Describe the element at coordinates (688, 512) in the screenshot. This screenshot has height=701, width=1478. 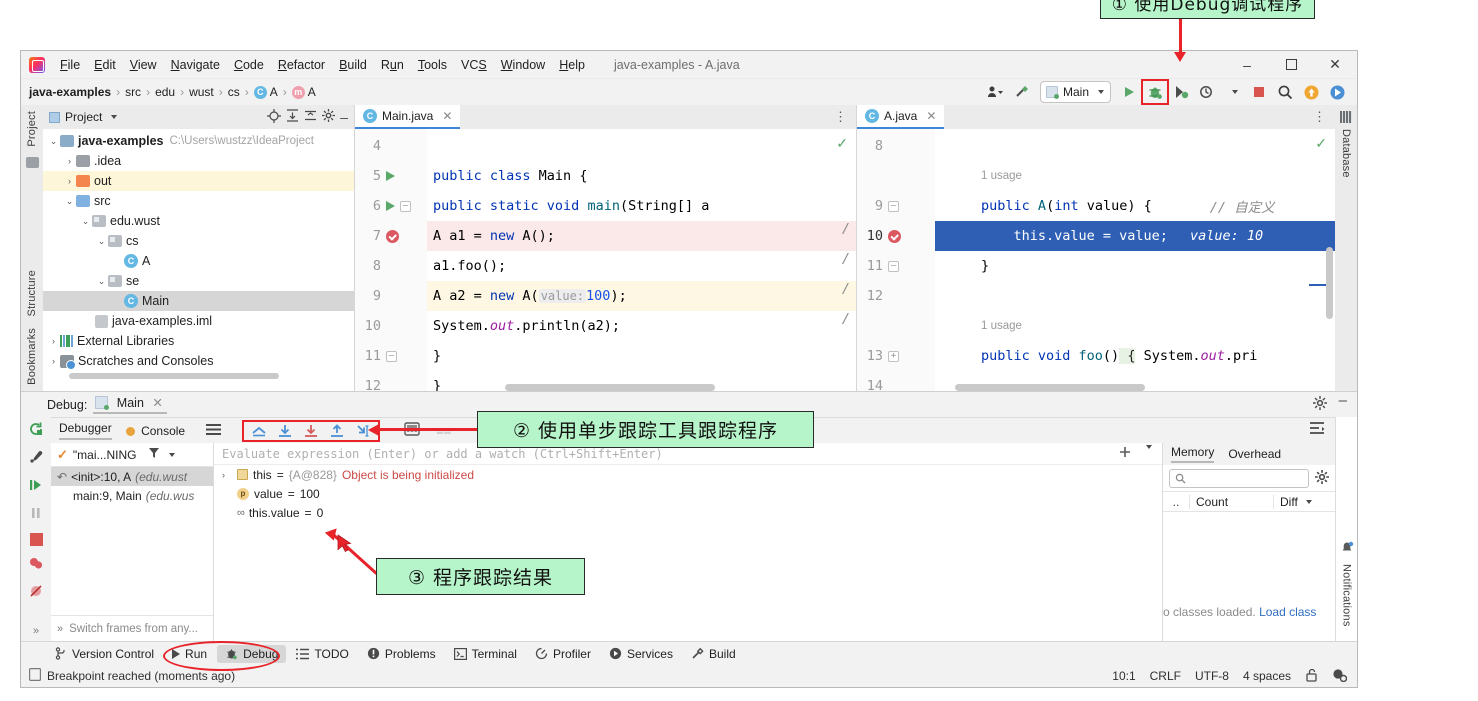
I see `variable-row-this-value: ∞ this.value = 0` at that location.